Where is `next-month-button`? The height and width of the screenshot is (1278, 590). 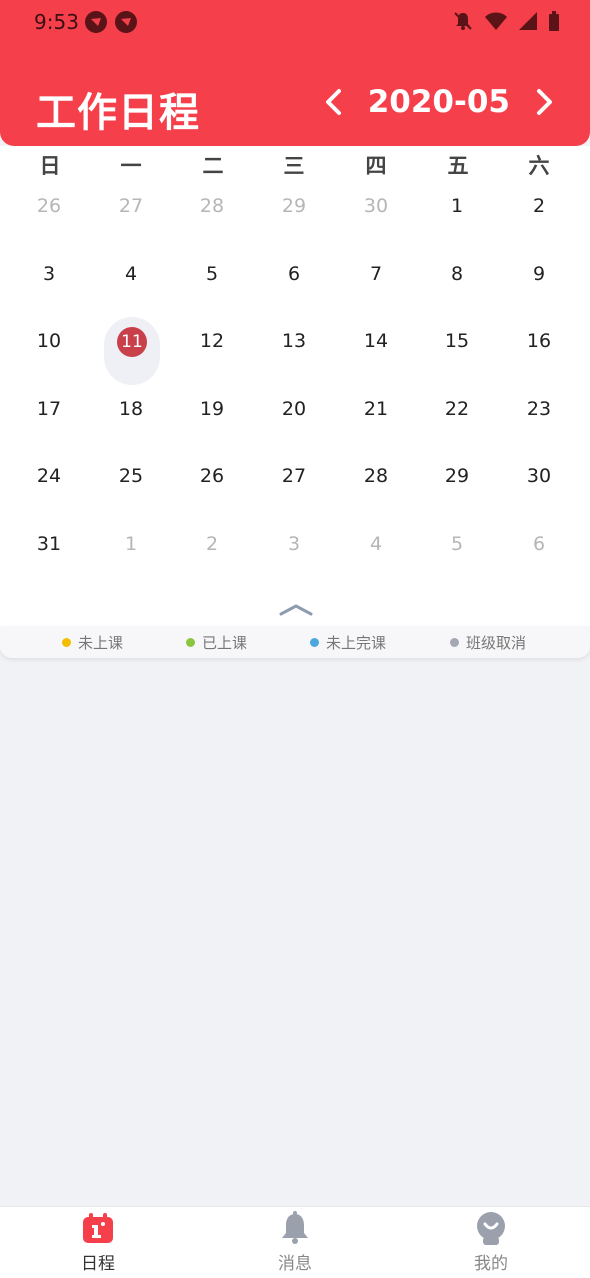 next-month-button is located at coordinates (545, 102).